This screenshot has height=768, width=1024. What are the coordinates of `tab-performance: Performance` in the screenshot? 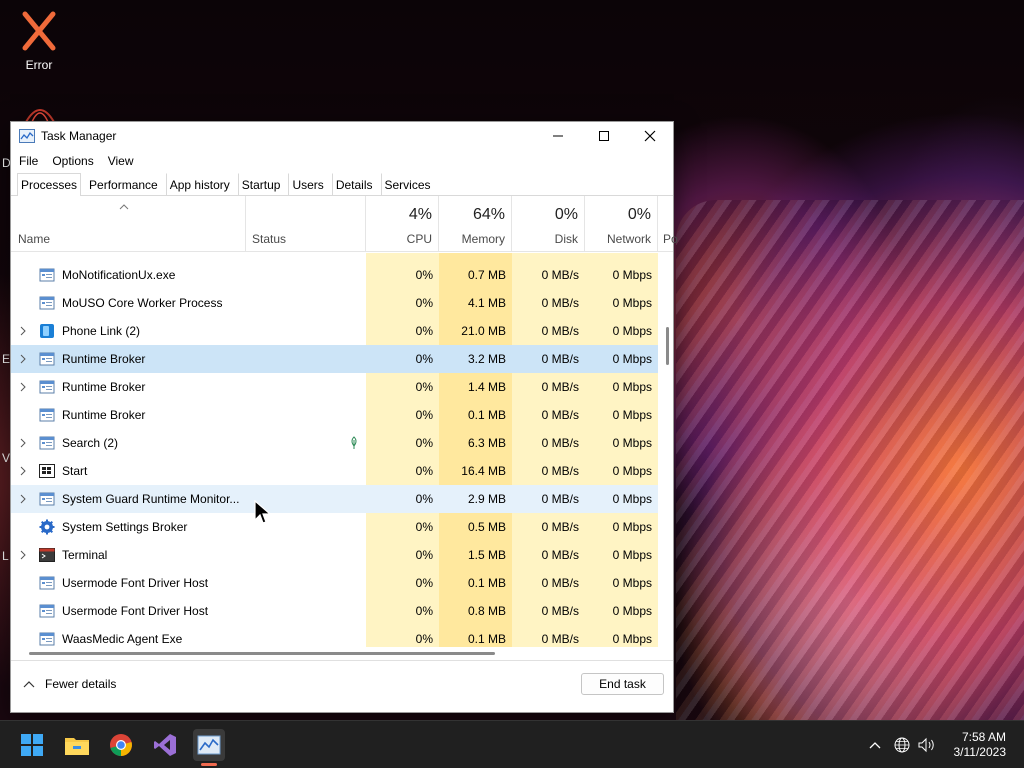 It's located at (123, 184).